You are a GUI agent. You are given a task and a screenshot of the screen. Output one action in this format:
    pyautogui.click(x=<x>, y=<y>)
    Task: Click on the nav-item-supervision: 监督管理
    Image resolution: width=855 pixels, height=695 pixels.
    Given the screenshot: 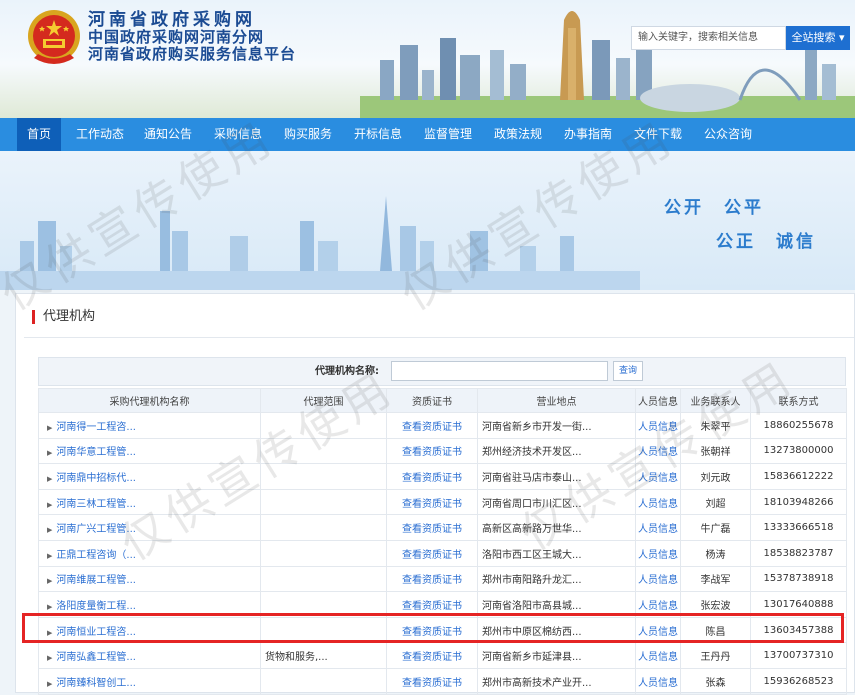 What is the action you would take?
    pyautogui.click(x=448, y=134)
    